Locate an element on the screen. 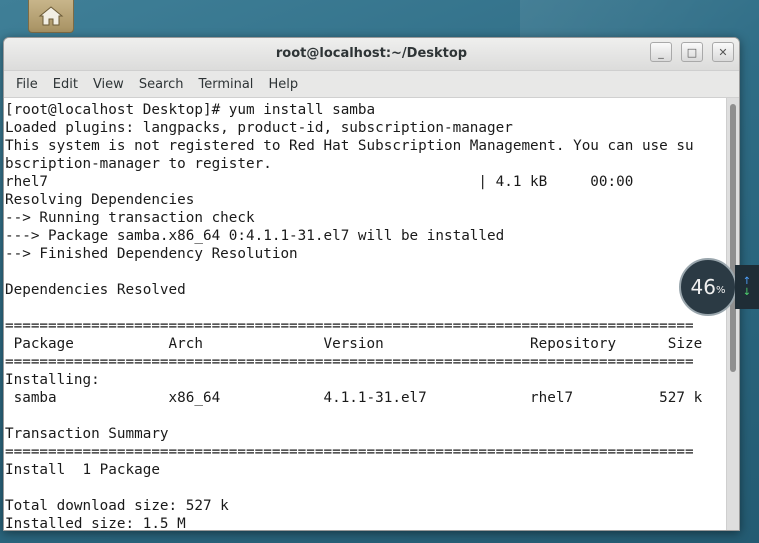 This screenshot has width=759, height=543. window-title: root@localhost:~/Desktop is located at coordinates (371, 53).